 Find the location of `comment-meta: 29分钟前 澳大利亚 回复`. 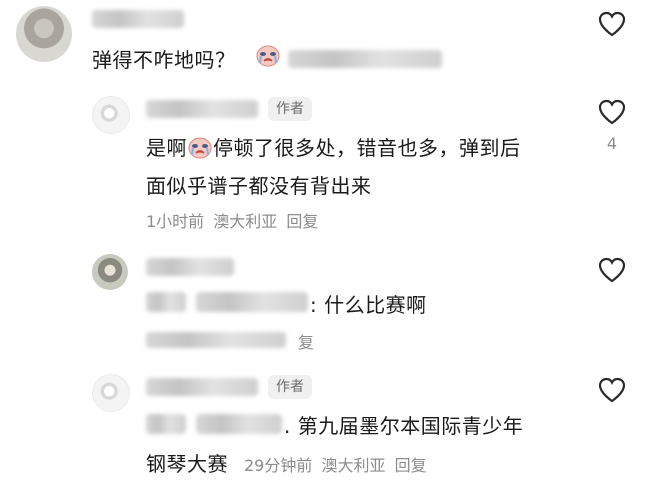

comment-meta: 29分钟前 澳大利亚 回复 is located at coordinates (335, 464).